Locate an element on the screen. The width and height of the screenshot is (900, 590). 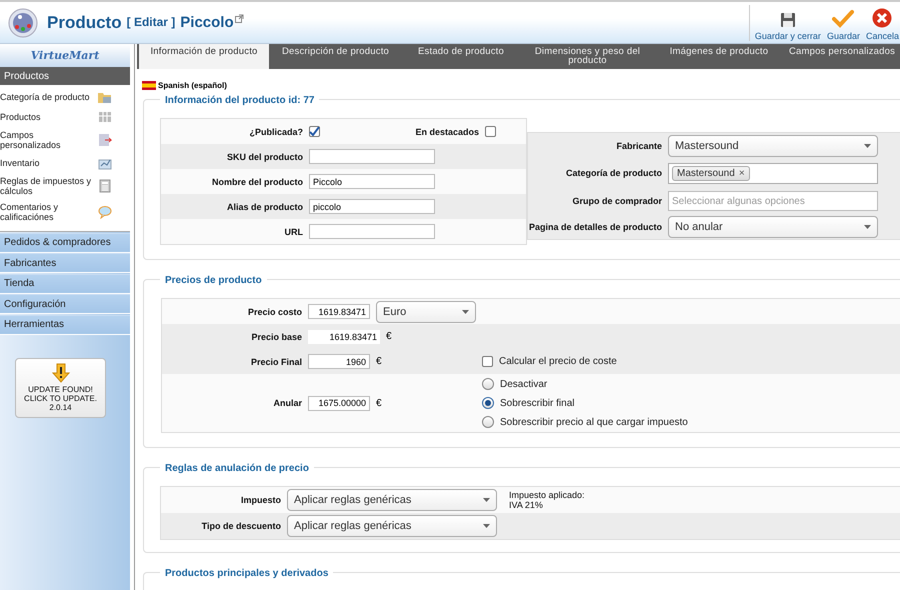
field-label: Fabricante is located at coordinates (638, 145).